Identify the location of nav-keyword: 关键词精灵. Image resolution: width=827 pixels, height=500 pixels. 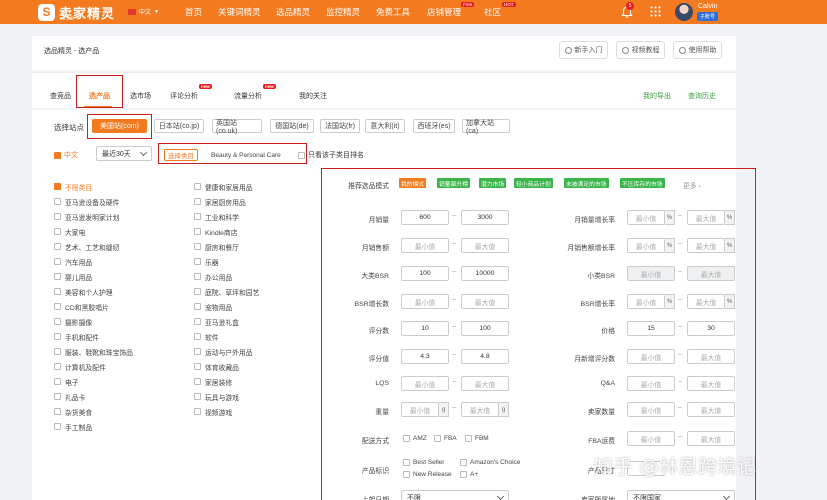
(239, 12).